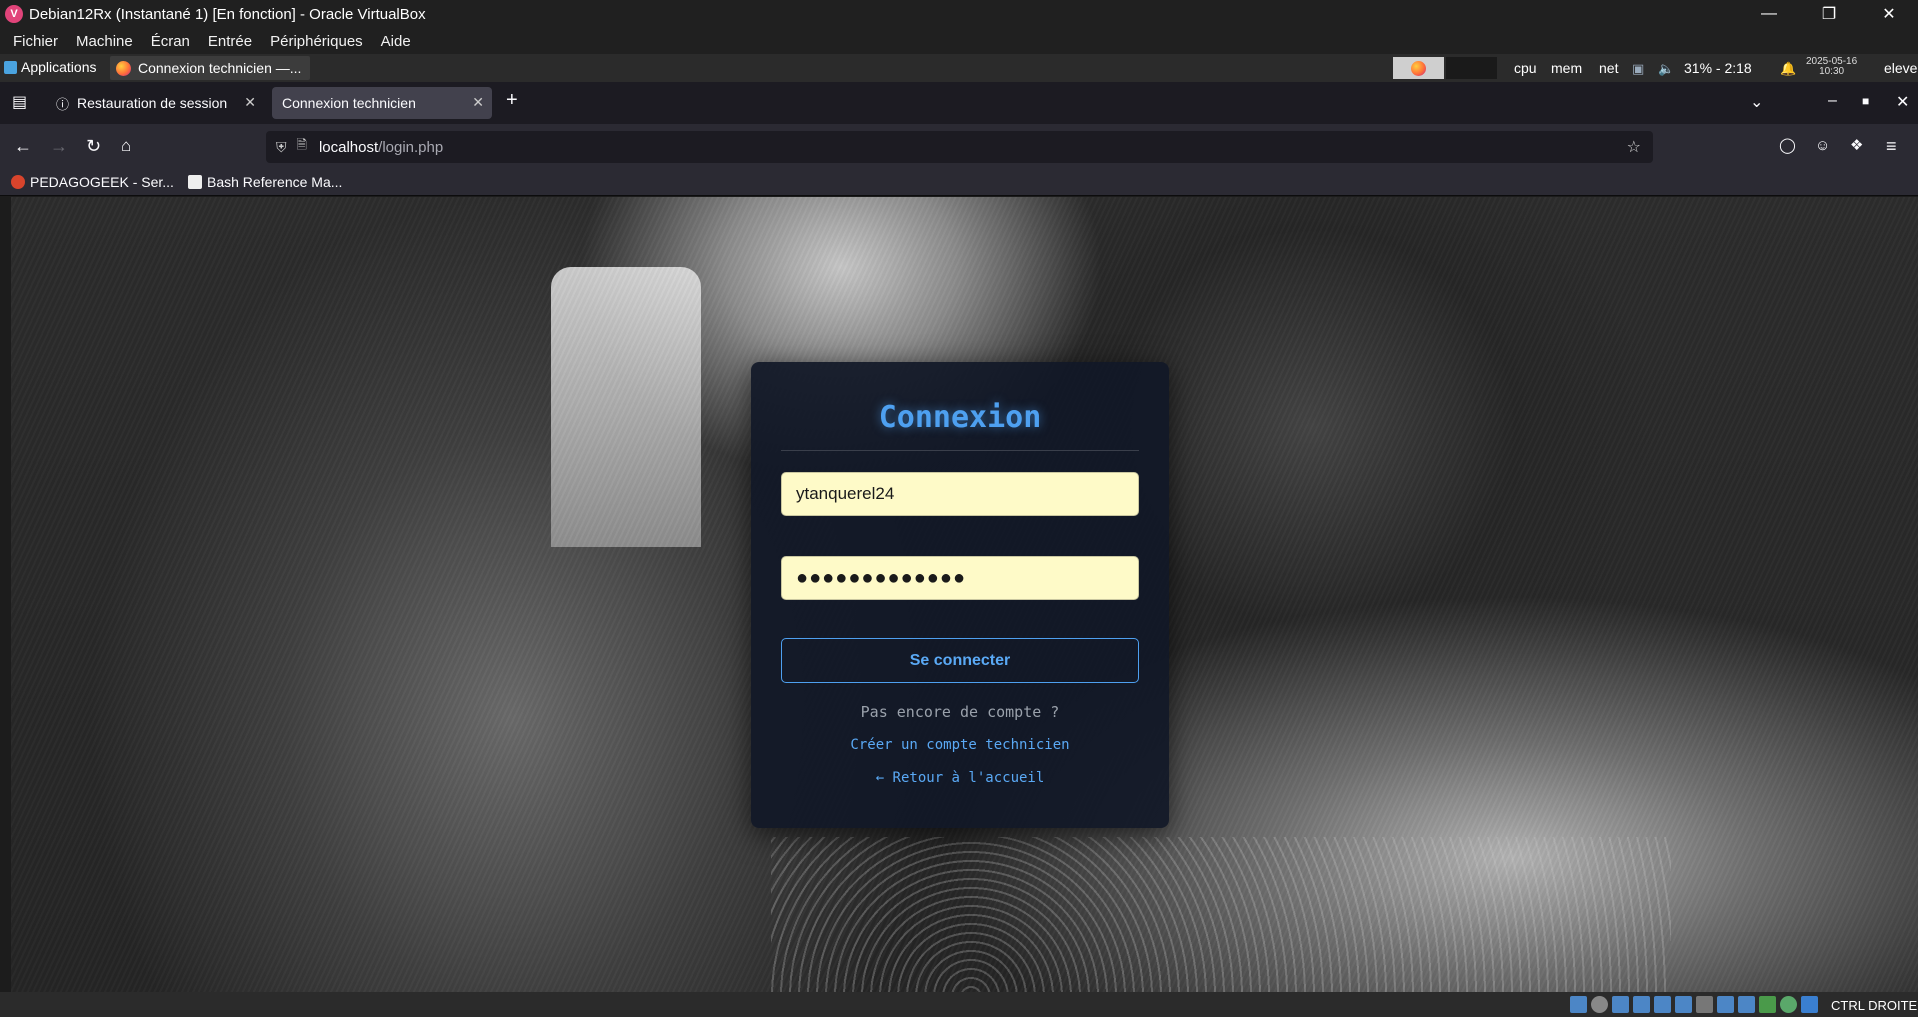  I want to click on optical-drive-icon, so click(1599, 1004).